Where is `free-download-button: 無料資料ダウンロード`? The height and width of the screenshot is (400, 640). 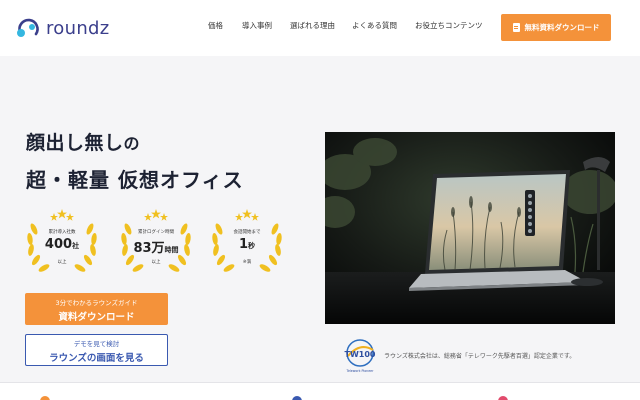
free-download-button: 無料資料ダウンロード is located at coordinates (556, 27).